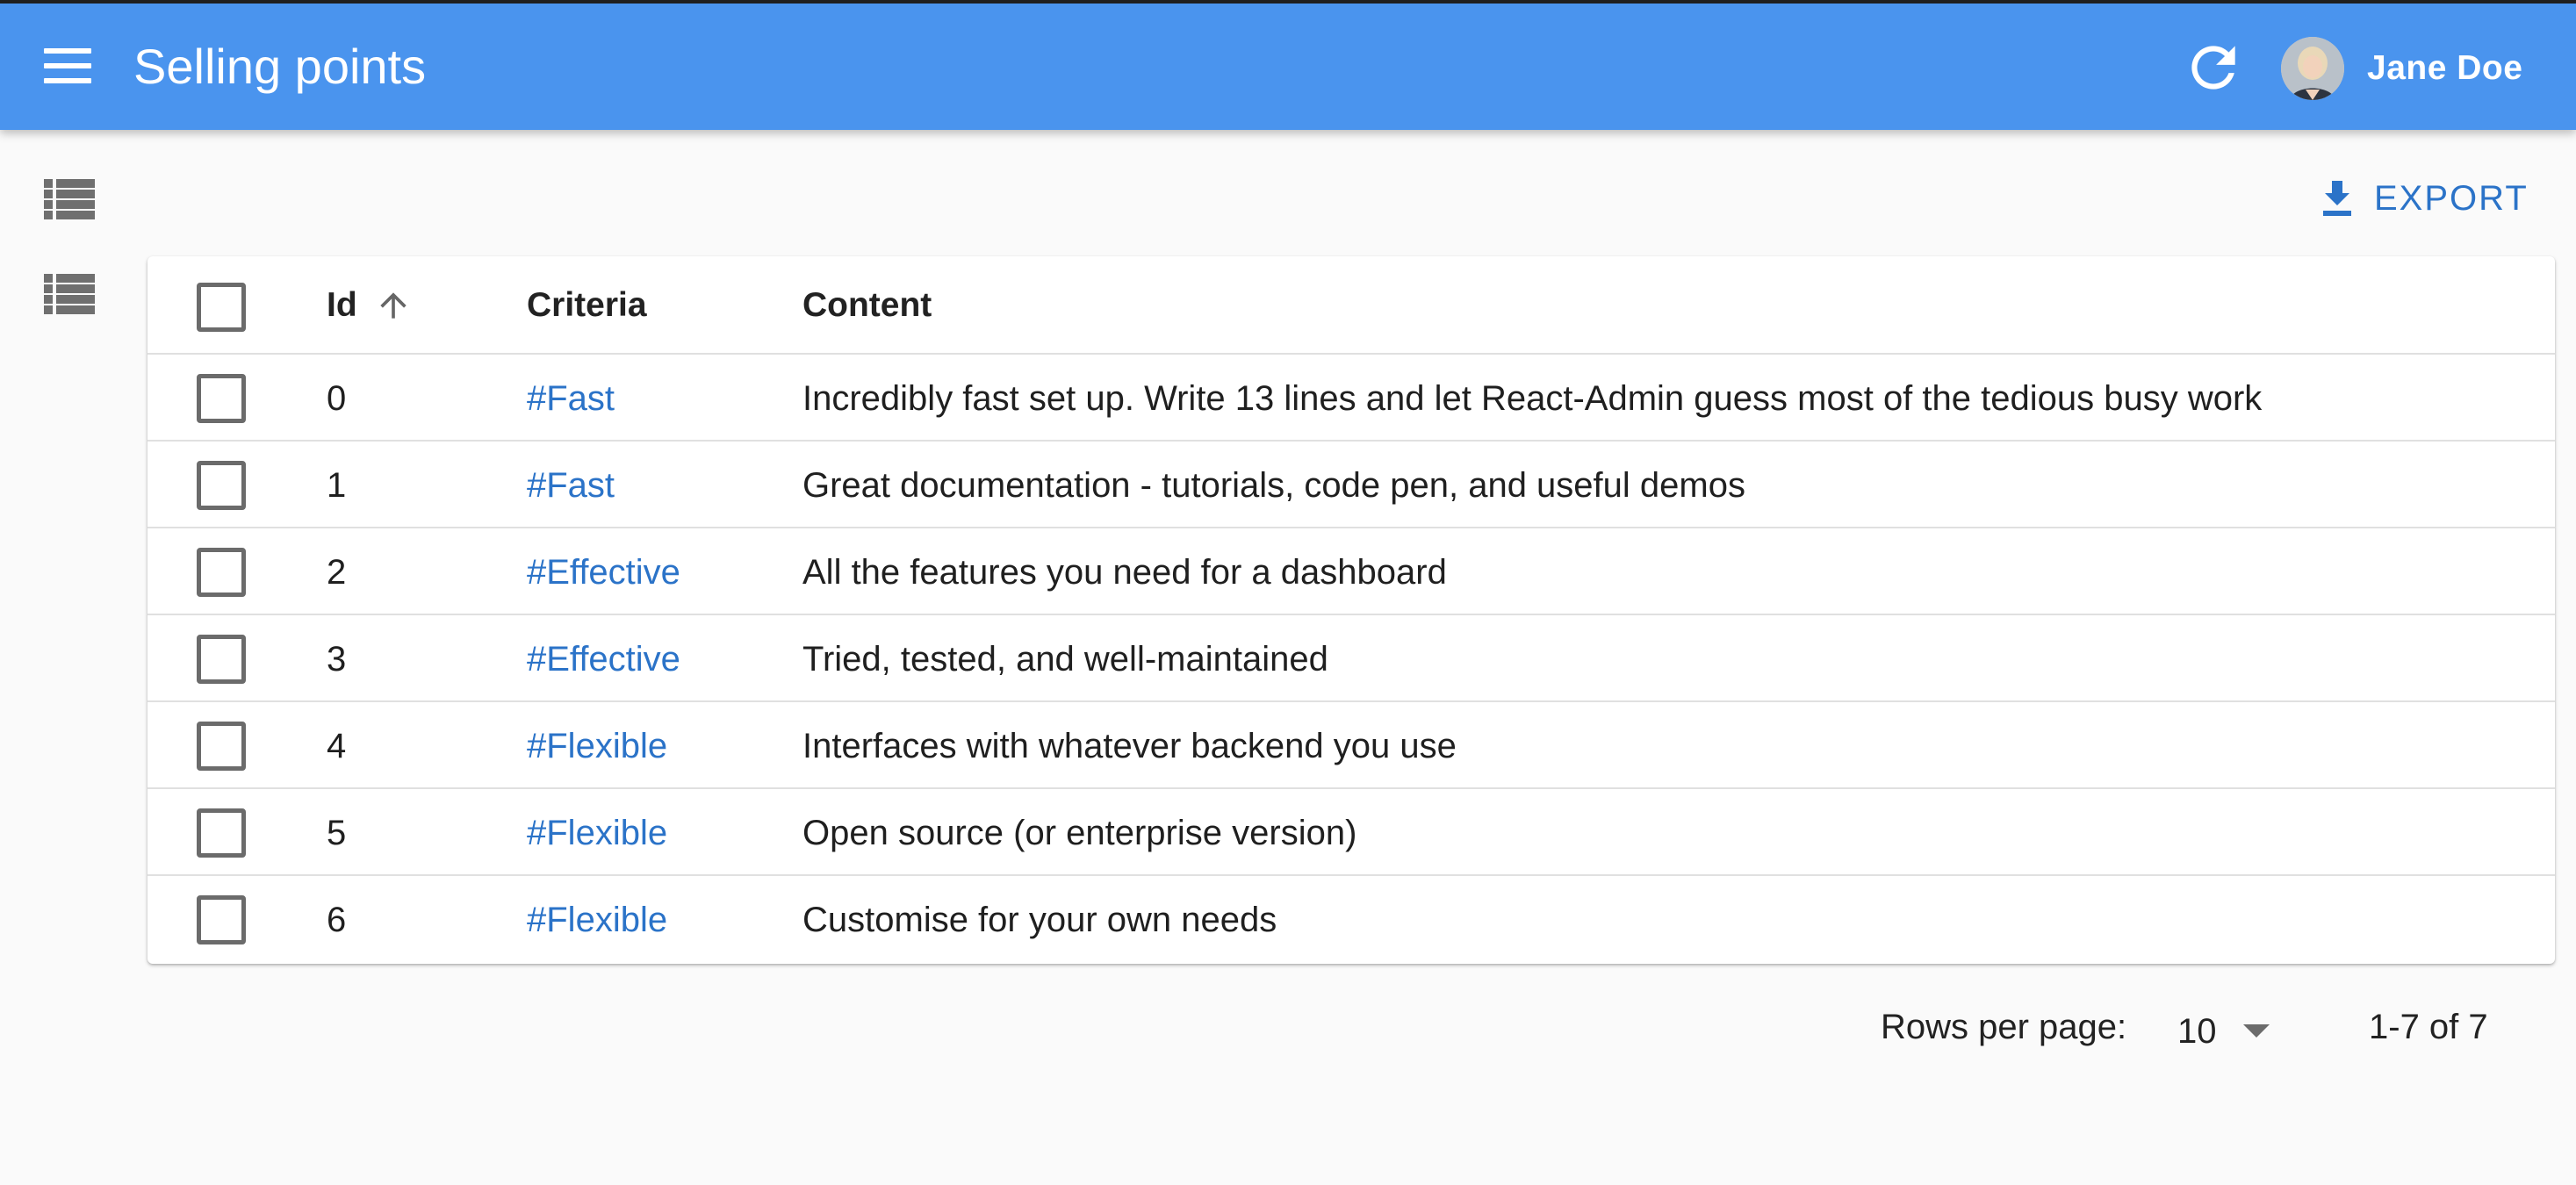  Describe the element at coordinates (2445, 68) in the screenshot. I see `user-name: Jane Doe` at that location.